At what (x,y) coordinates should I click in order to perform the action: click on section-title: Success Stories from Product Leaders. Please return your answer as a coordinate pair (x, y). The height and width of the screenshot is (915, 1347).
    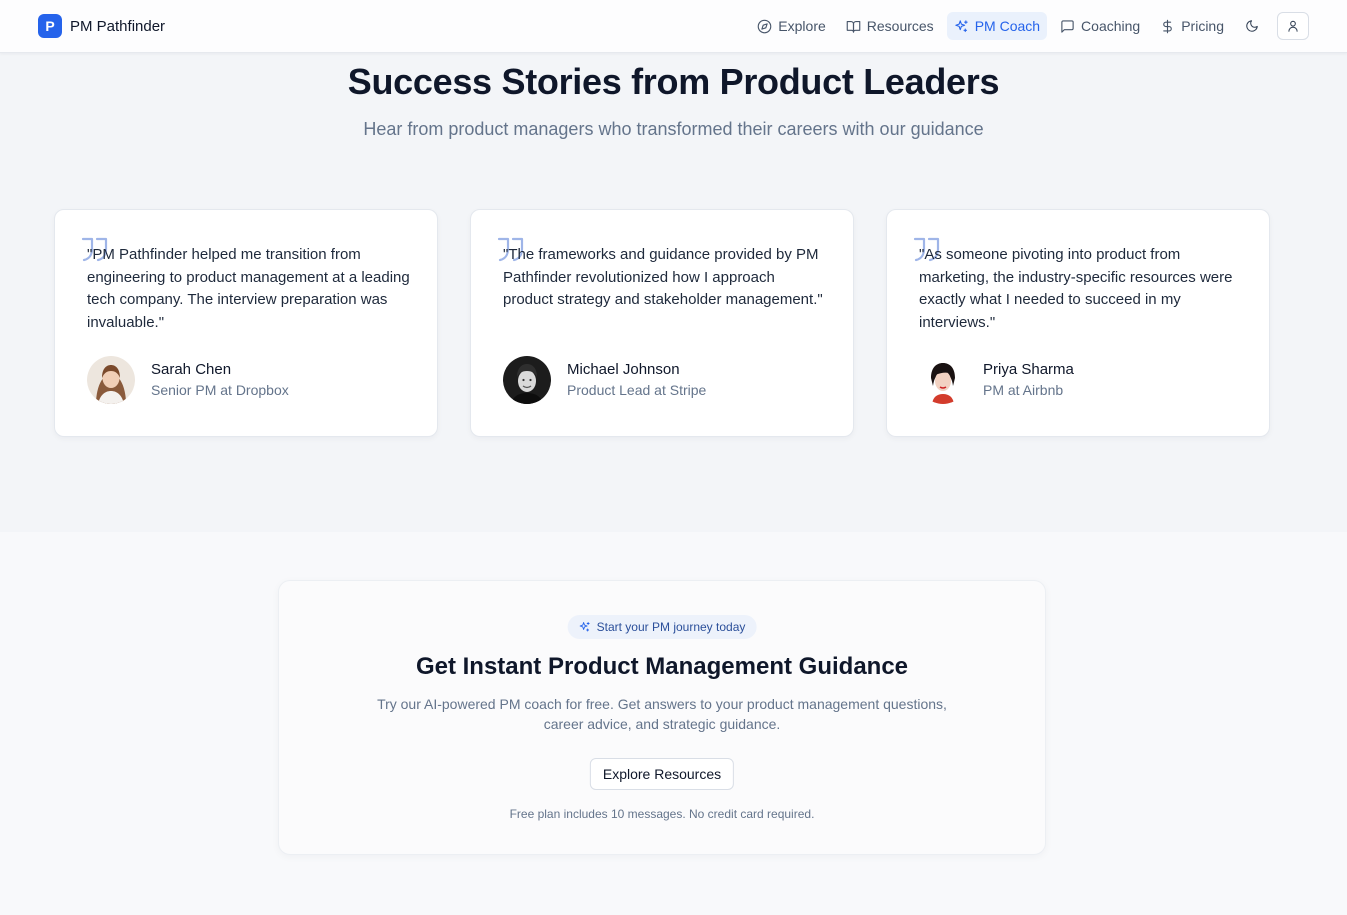
    Looking at the image, I should click on (673, 81).